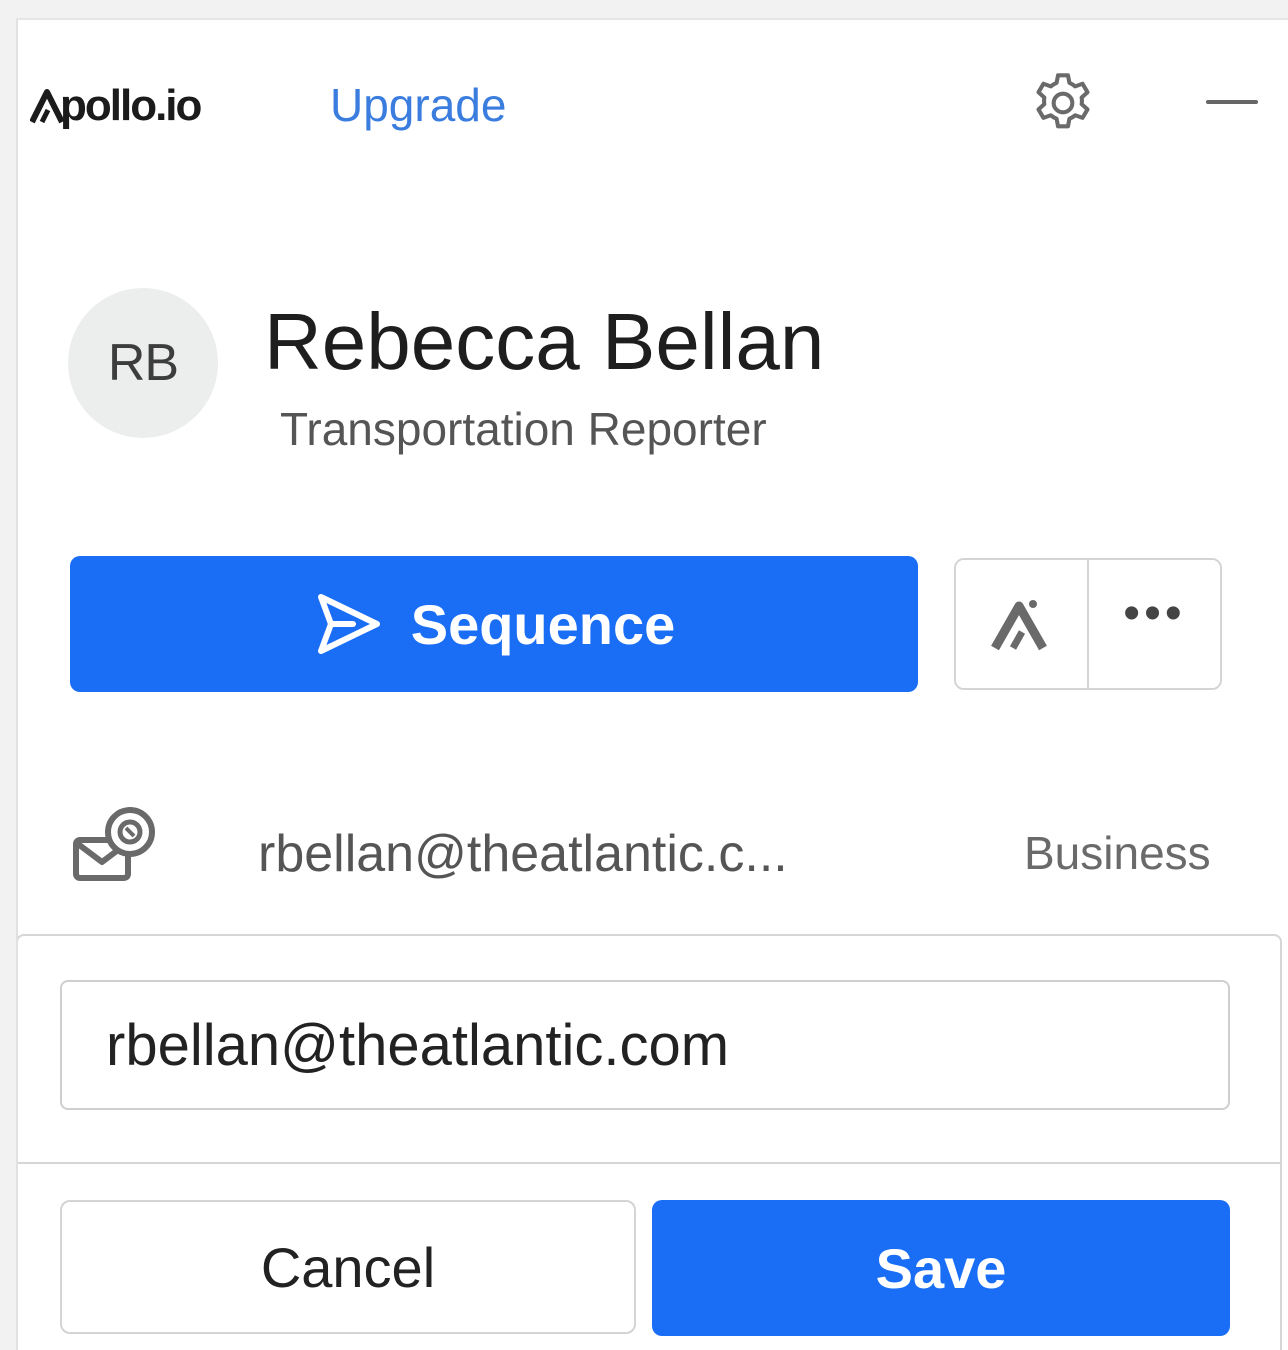 The width and height of the screenshot is (1288, 1350). Describe the element at coordinates (941, 1268) in the screenshot. I see `save-button: Save` at that location.